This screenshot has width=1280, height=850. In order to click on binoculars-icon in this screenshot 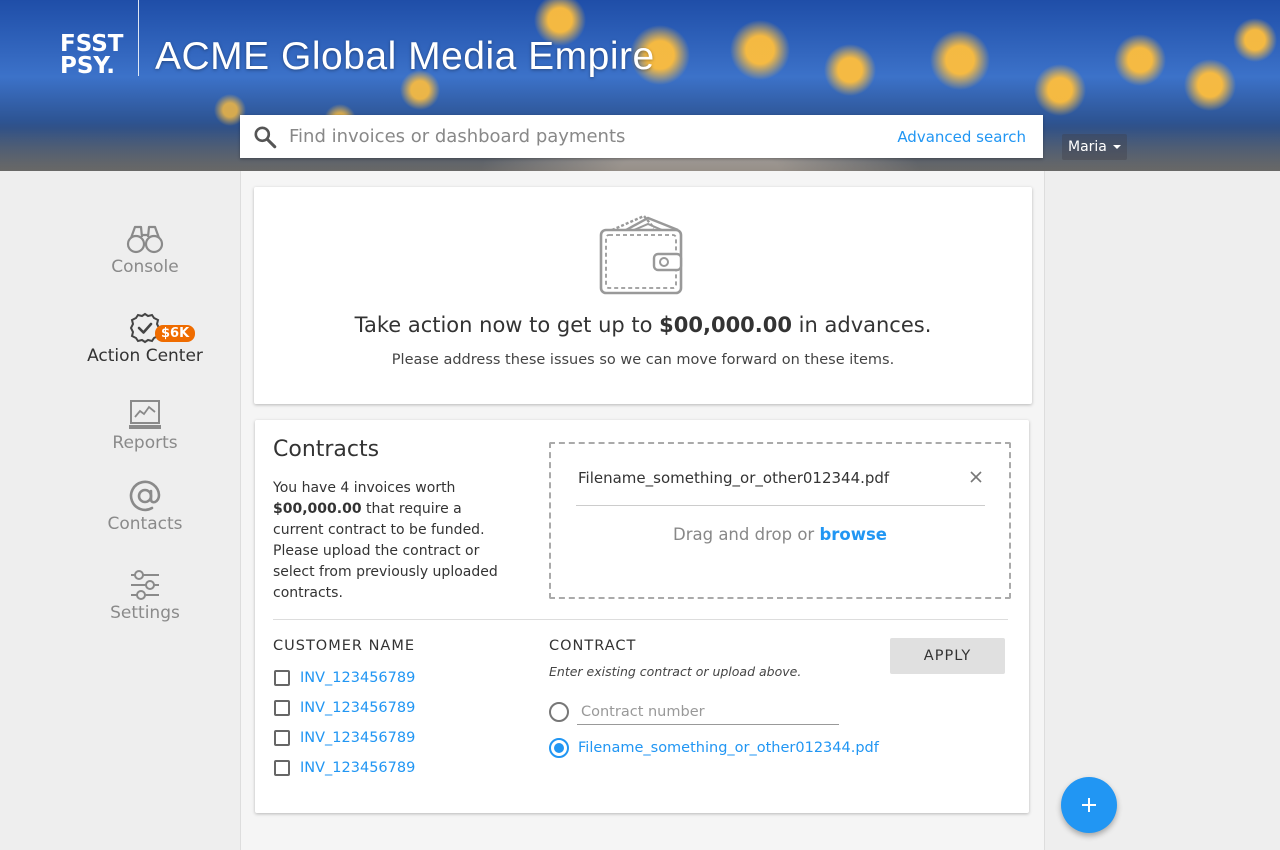, I will do `click(145, 239)`.